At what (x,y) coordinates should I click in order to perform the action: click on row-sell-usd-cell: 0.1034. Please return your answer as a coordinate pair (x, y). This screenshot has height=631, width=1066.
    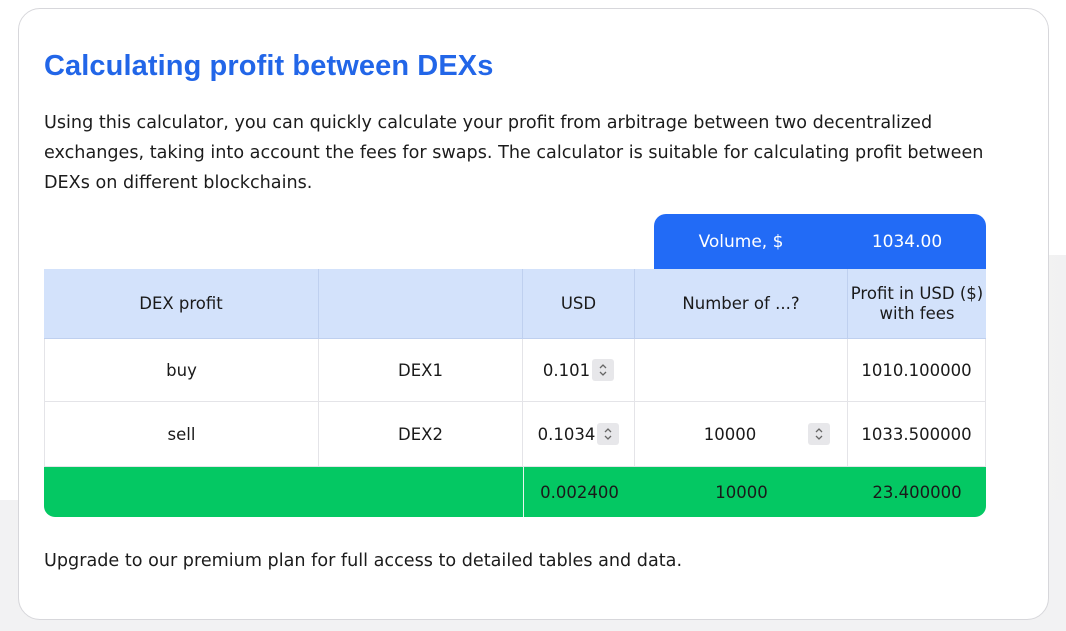
    Looking at the image, I should click on (579, 434).